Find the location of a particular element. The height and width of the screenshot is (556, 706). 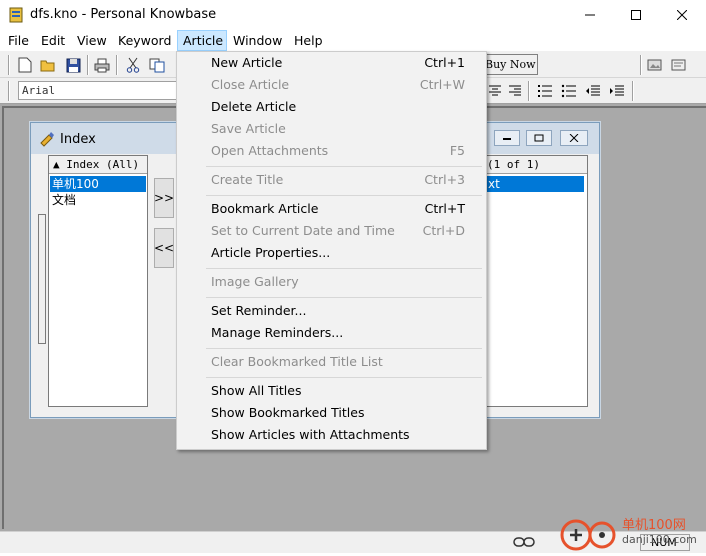

menu-item-shortcut: Ctrl+T is located at coordinates (444, 208).